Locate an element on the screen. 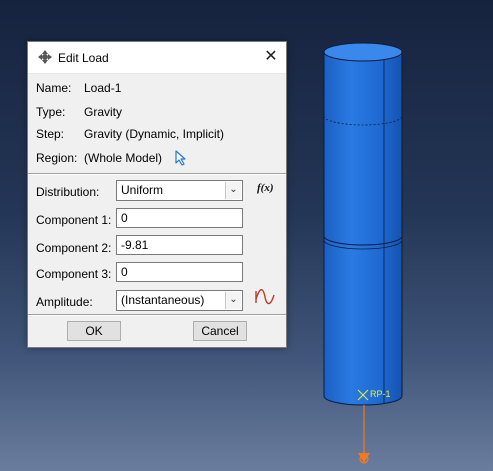  name-row: Name: Load-1 is located at coordinates (78, 88).